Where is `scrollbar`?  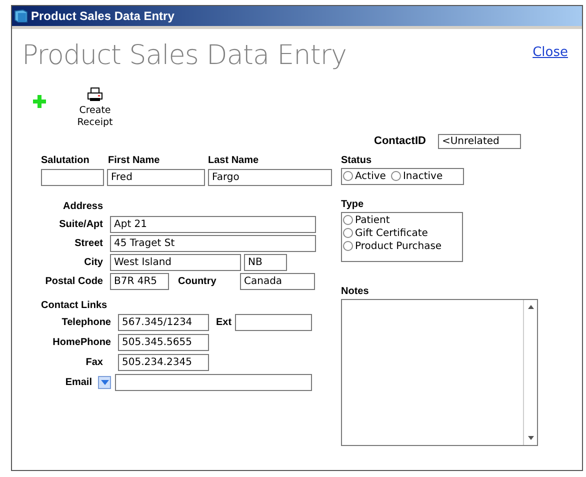
scrollbar is located at coordinates (530, 372).